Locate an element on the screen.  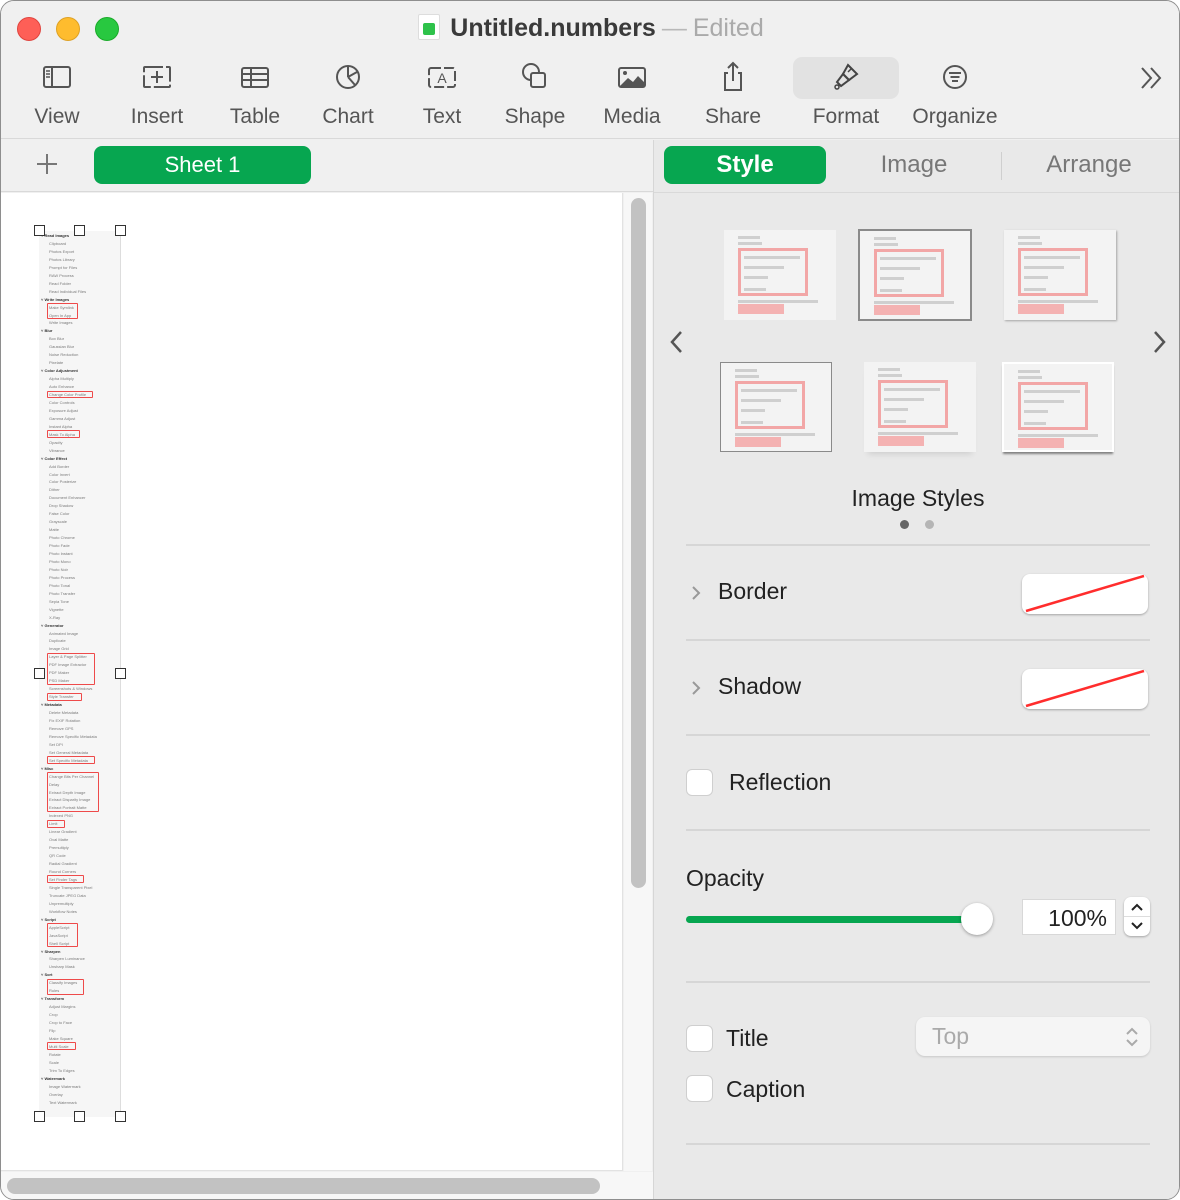
toolbar-shape-label: Shape is located at coordinates (535, 116).